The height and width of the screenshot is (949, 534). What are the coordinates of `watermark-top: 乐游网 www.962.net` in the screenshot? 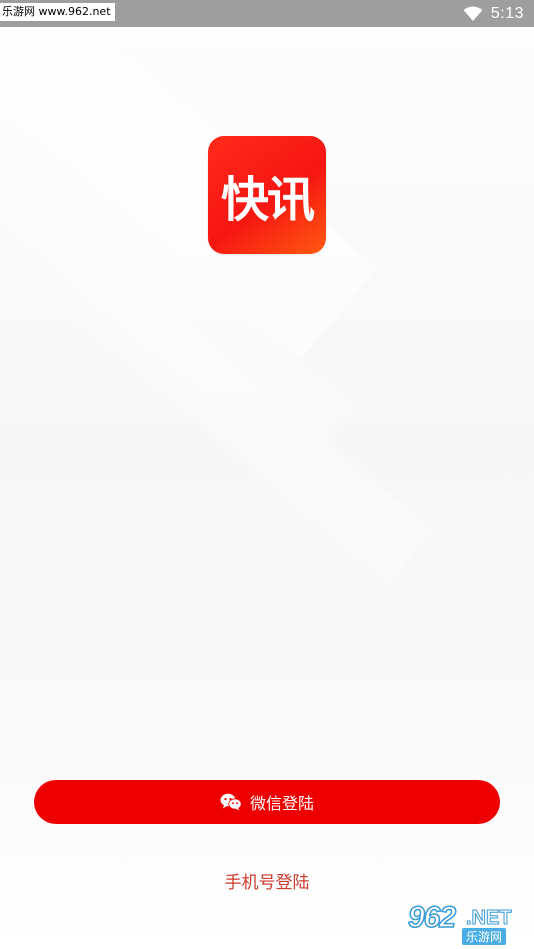 It's located at (57, 12).